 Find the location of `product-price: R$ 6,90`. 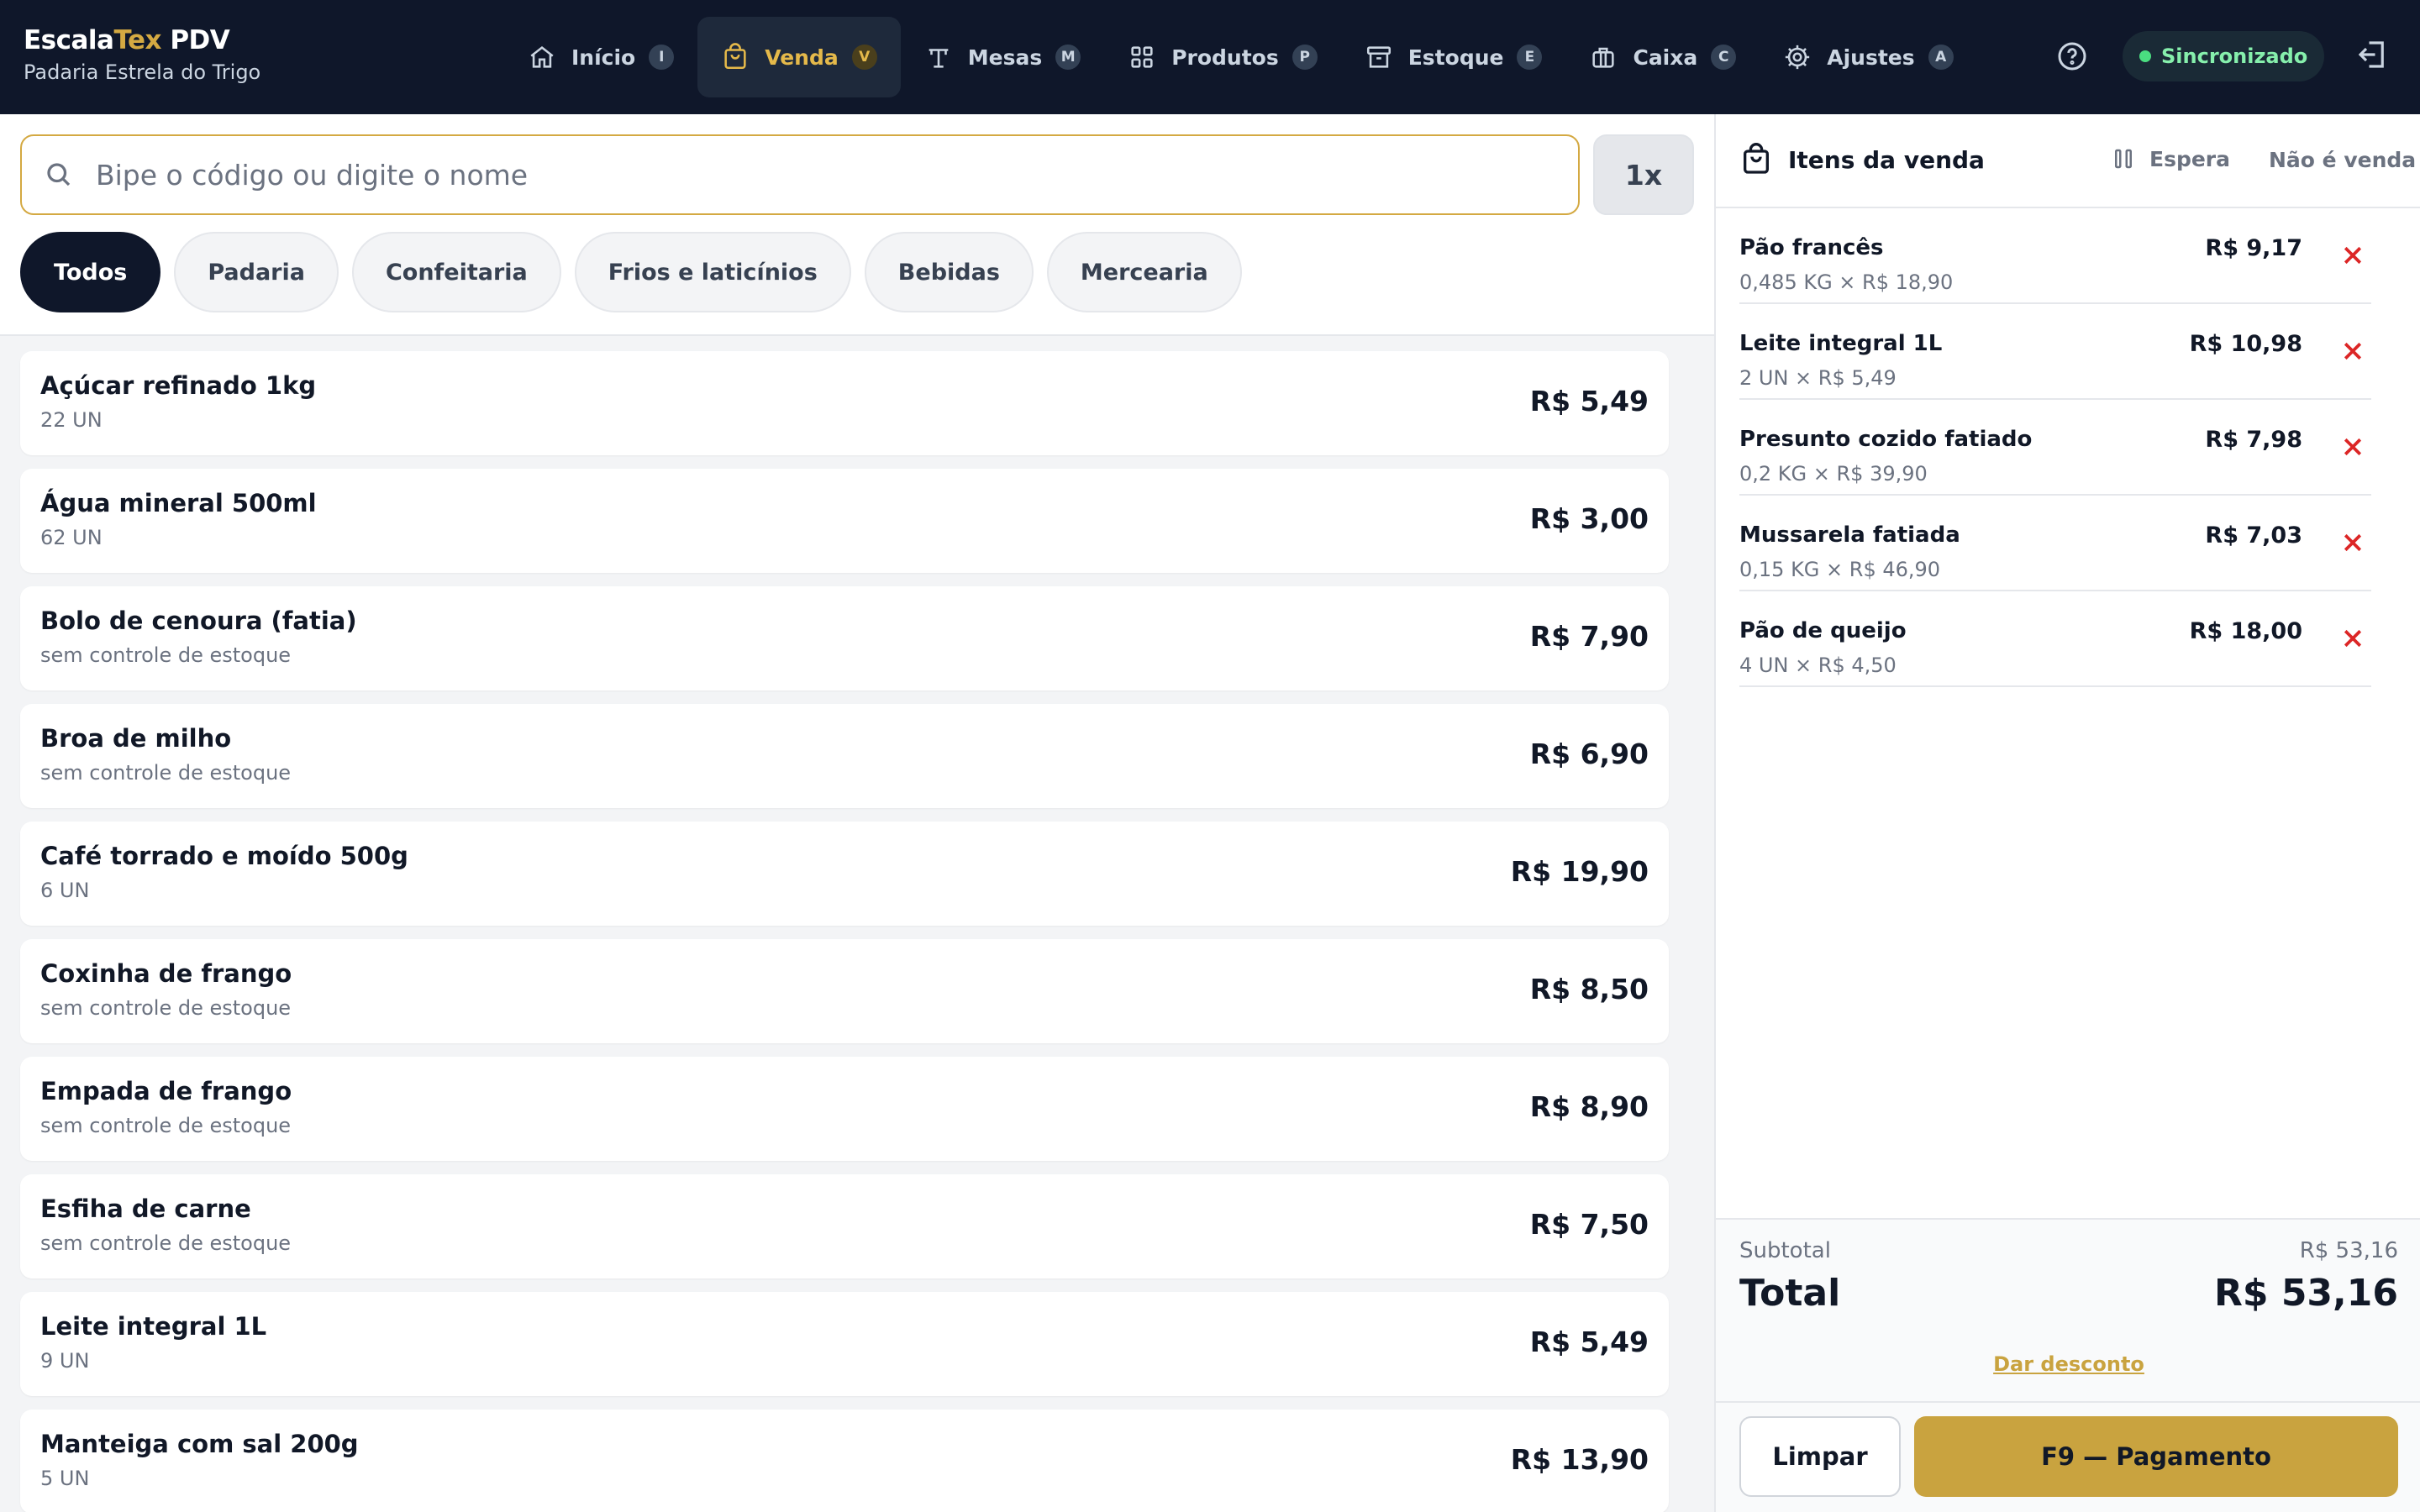

product-price: R$ 6,90 is located at coordinates (1589, 754).